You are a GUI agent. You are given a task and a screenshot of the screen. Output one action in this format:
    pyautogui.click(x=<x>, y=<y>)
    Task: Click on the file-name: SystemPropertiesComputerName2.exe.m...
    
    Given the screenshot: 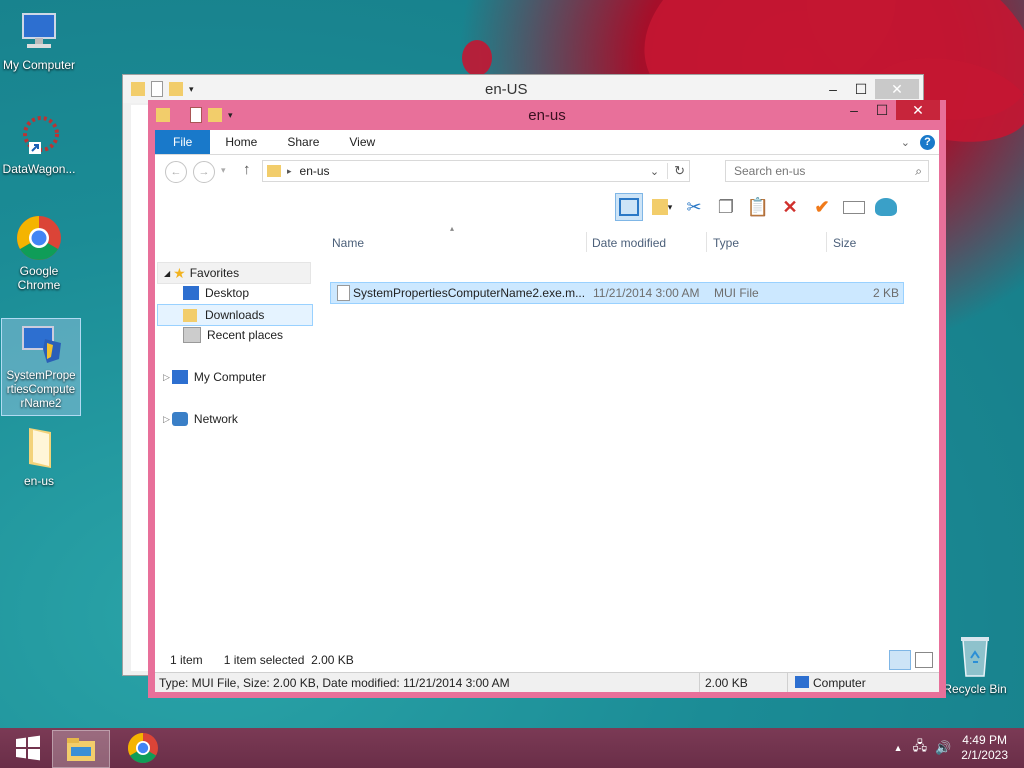 What is the action you would take?
    pyautogui.click(x=469, y=293)
    